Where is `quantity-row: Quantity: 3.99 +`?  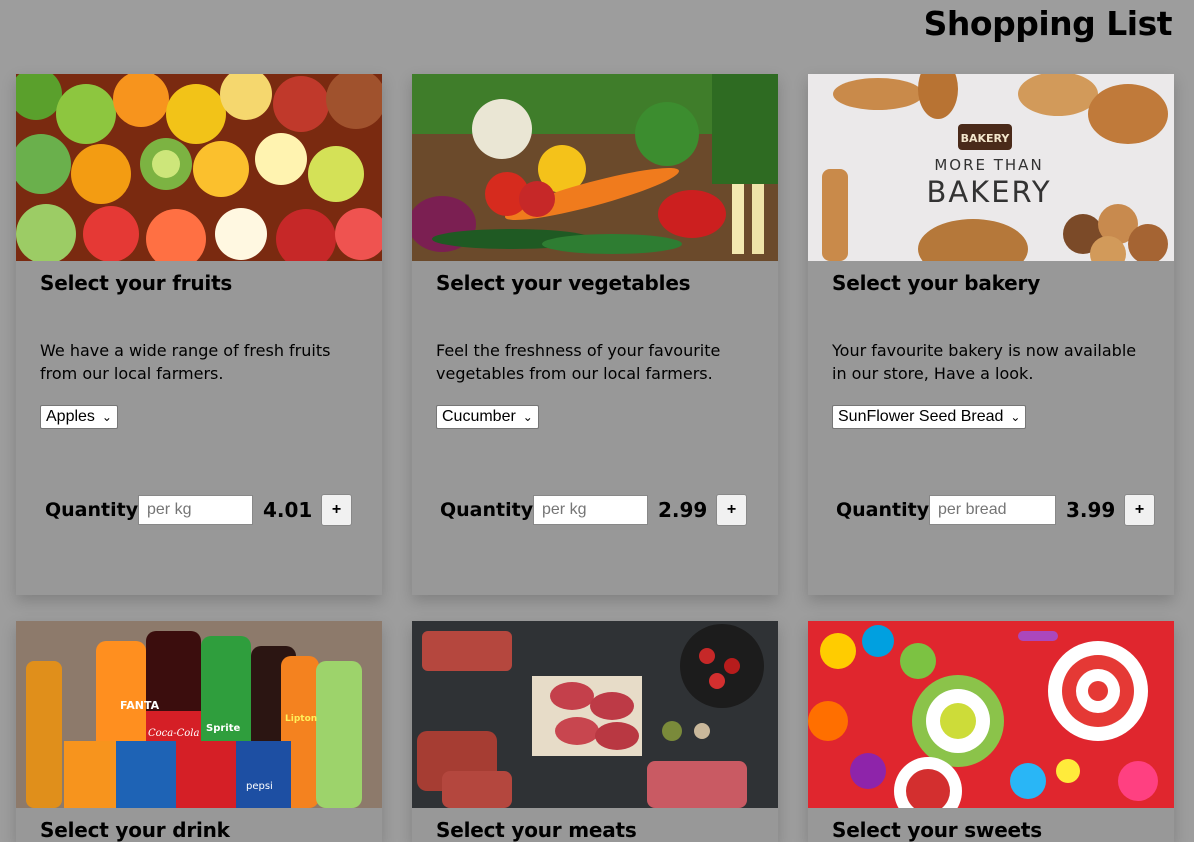
quantity-row: Quantity: 3.99 + is located at coordinates (995, 510).